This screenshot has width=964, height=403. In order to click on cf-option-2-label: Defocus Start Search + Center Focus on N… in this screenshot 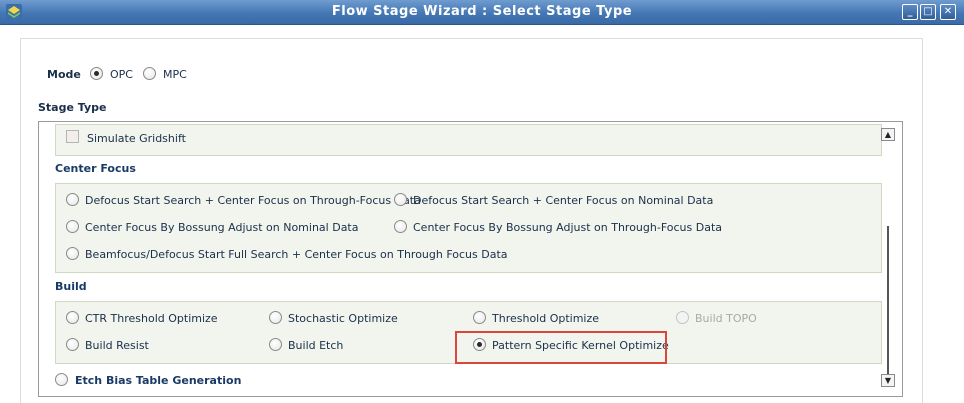, I will do `click(563, 200)`.